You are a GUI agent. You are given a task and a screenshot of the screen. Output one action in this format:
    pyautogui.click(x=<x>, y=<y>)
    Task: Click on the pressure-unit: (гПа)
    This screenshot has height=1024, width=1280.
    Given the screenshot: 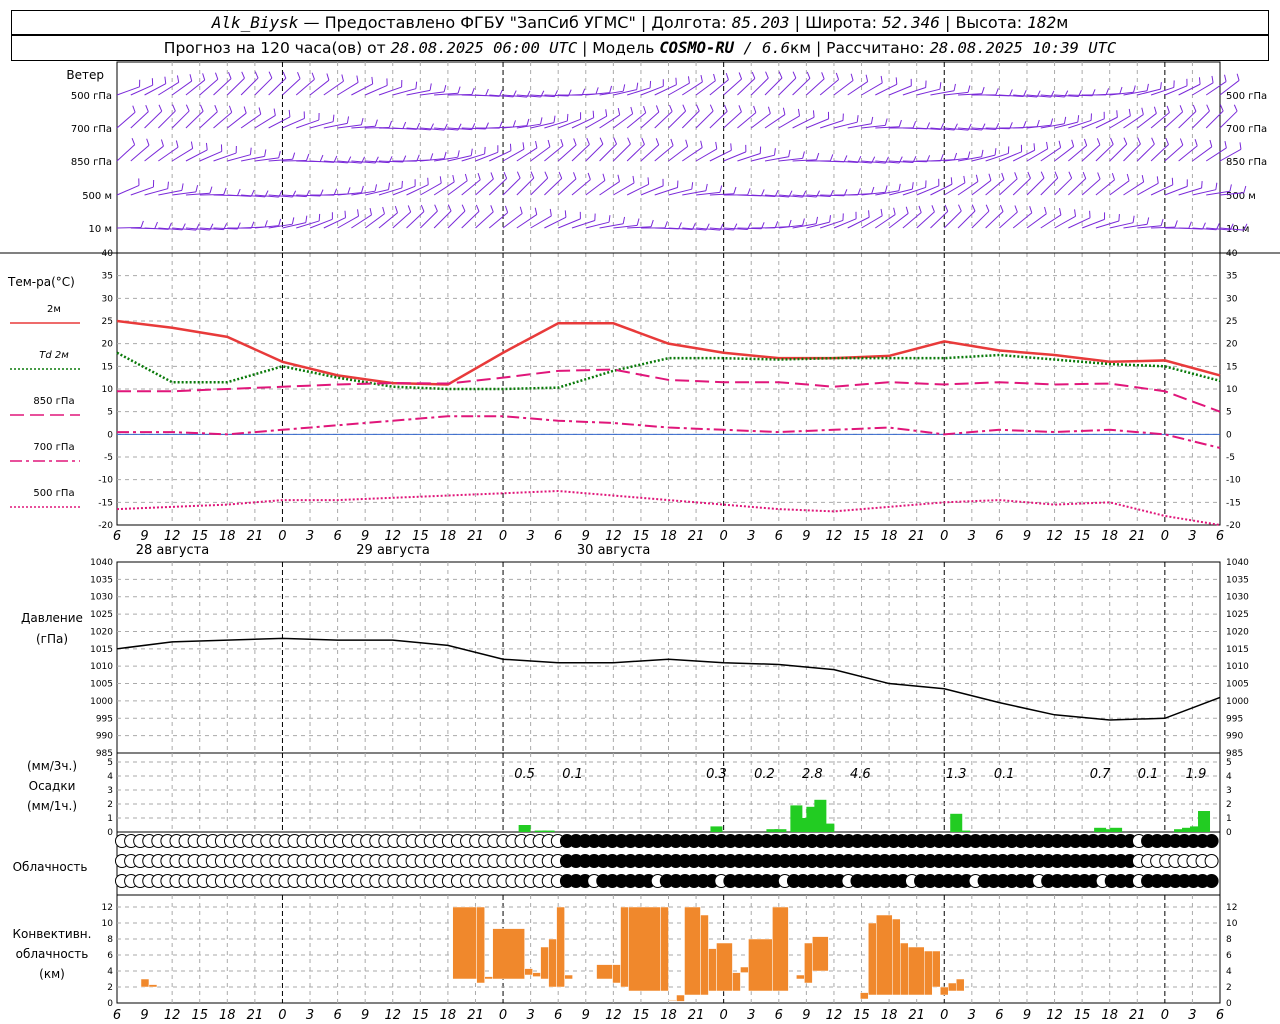 What is the action you would take?
    pyautogui.click(x=52, y=639)
    